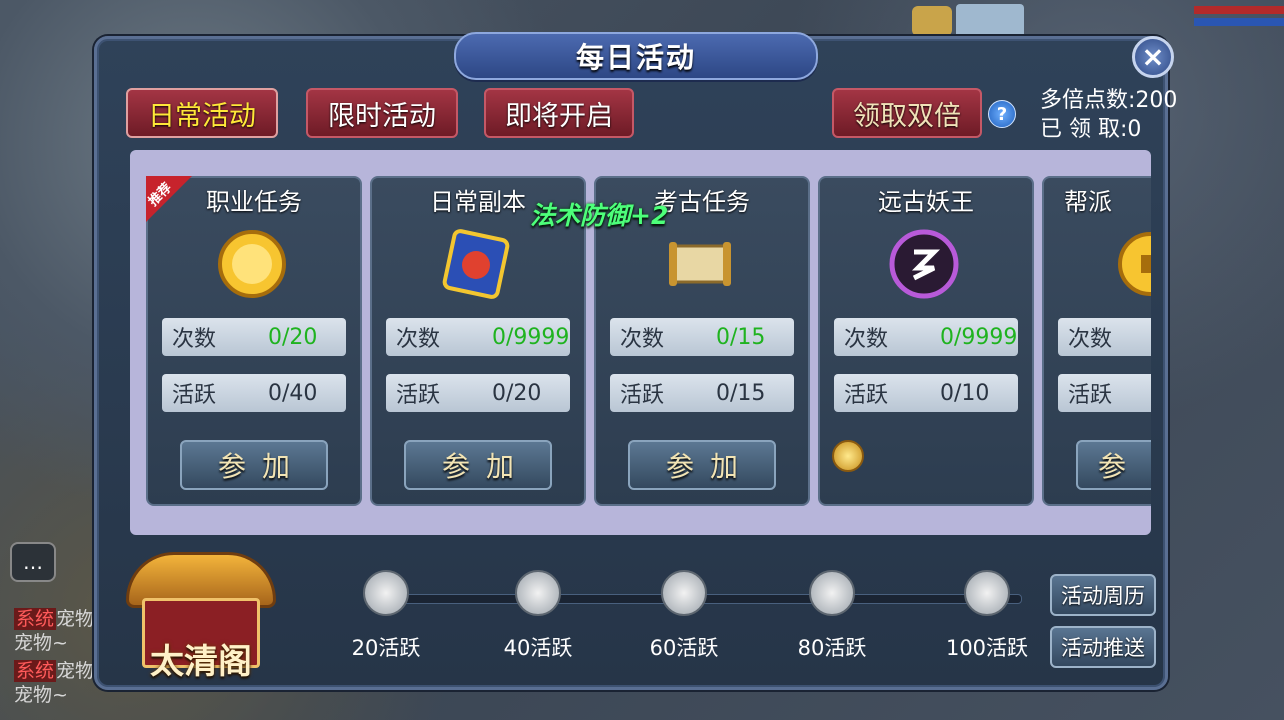 The width and height of the screenshot is (1284, 720). What do you see at coordinates (1239, 10) in the screenshot?
I see `hp-bar` at bounding box center [1239, 10].